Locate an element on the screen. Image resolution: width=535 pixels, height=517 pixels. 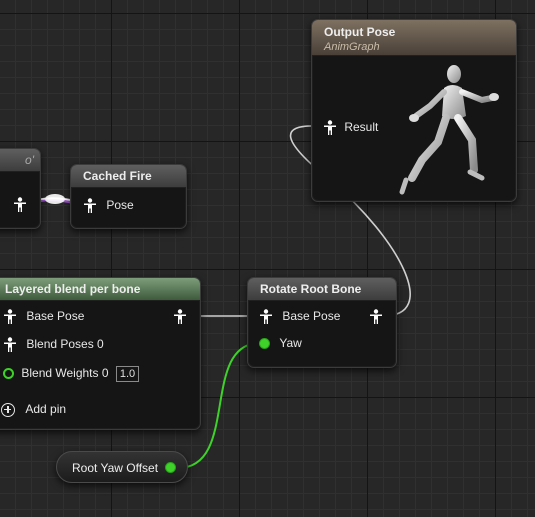
partial-node-title: o' is located at coordinates (20, 160).